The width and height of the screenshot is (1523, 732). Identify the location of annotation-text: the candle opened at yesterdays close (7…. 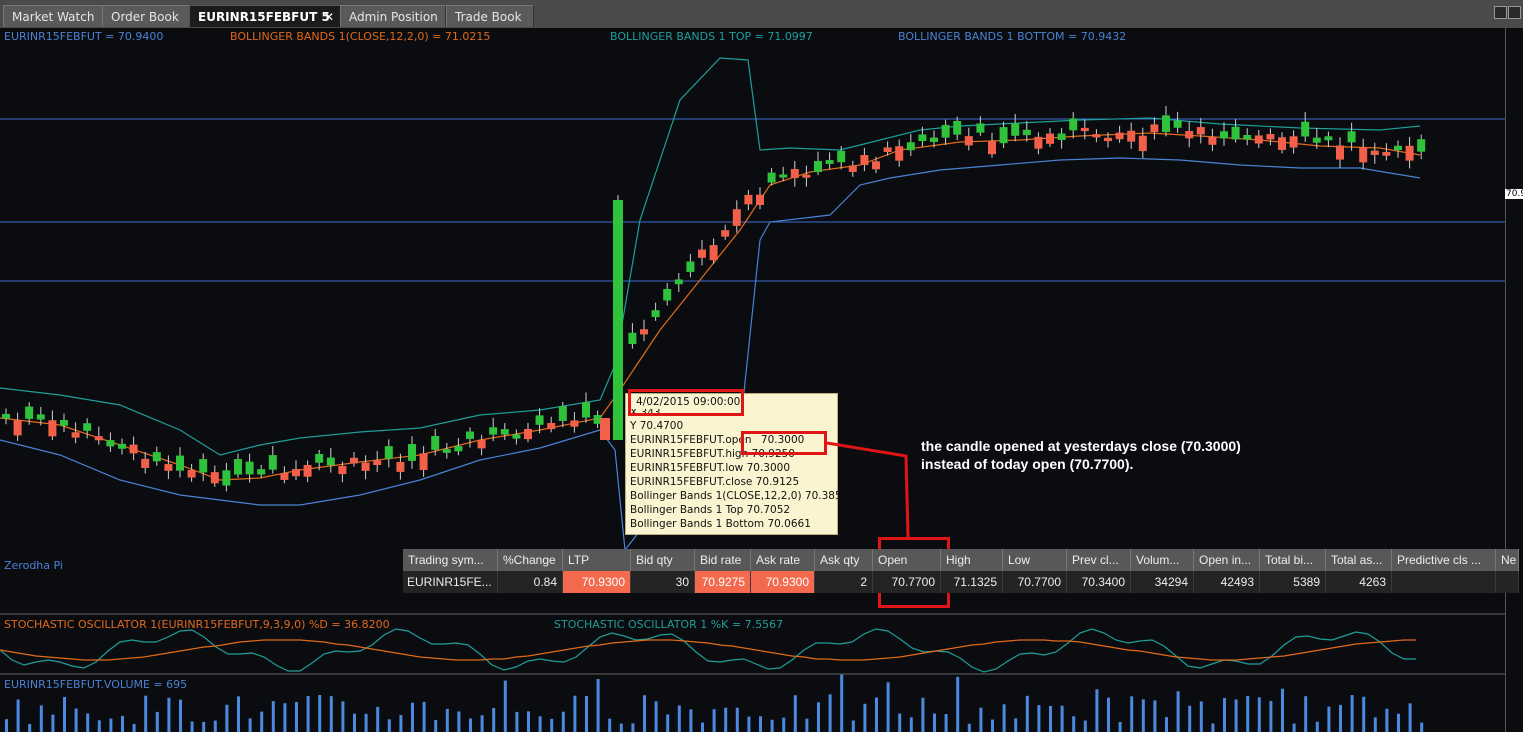
(1081, 455).